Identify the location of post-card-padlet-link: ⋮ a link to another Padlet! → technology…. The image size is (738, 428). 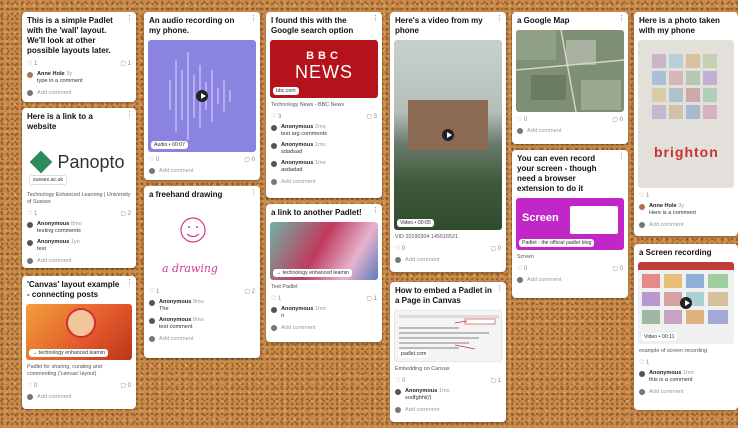
(324, 273).